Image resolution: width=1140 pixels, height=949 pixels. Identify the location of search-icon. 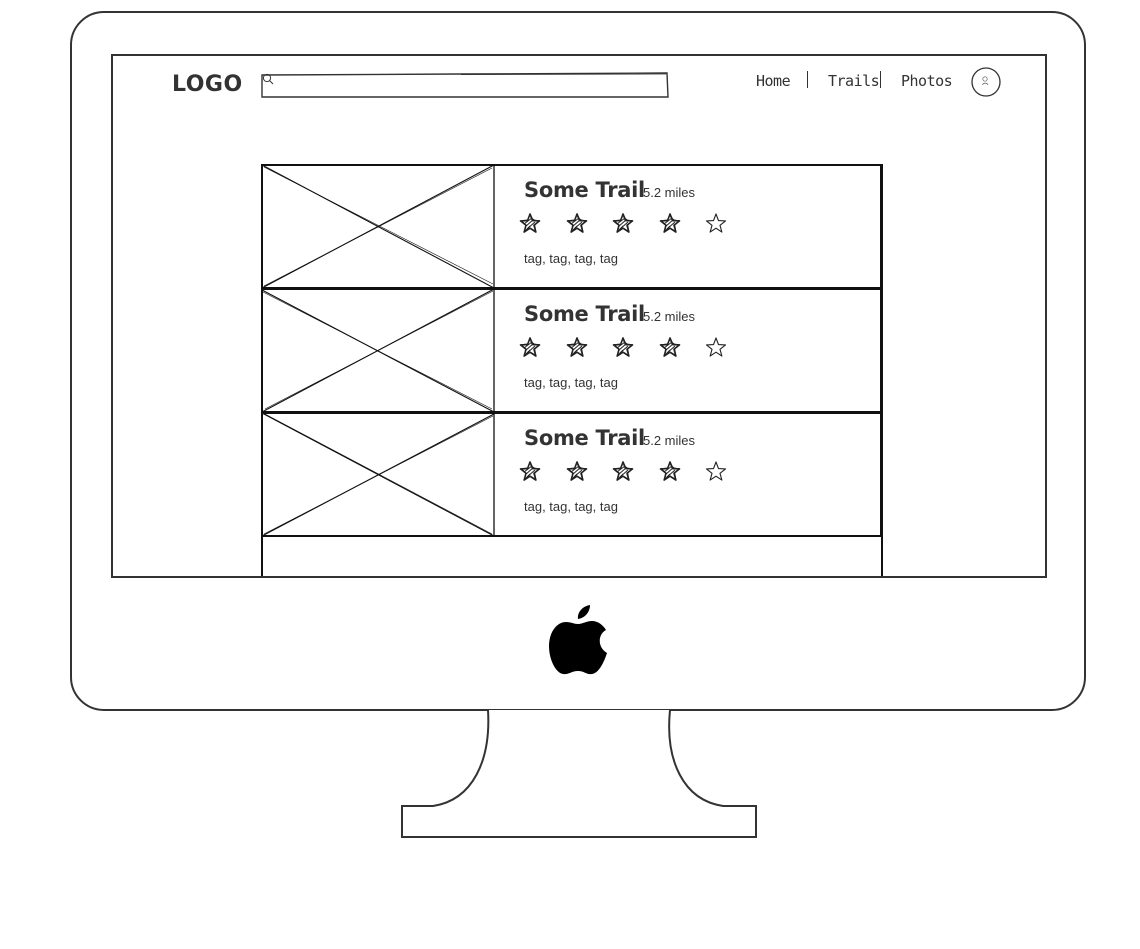
(268, 79).